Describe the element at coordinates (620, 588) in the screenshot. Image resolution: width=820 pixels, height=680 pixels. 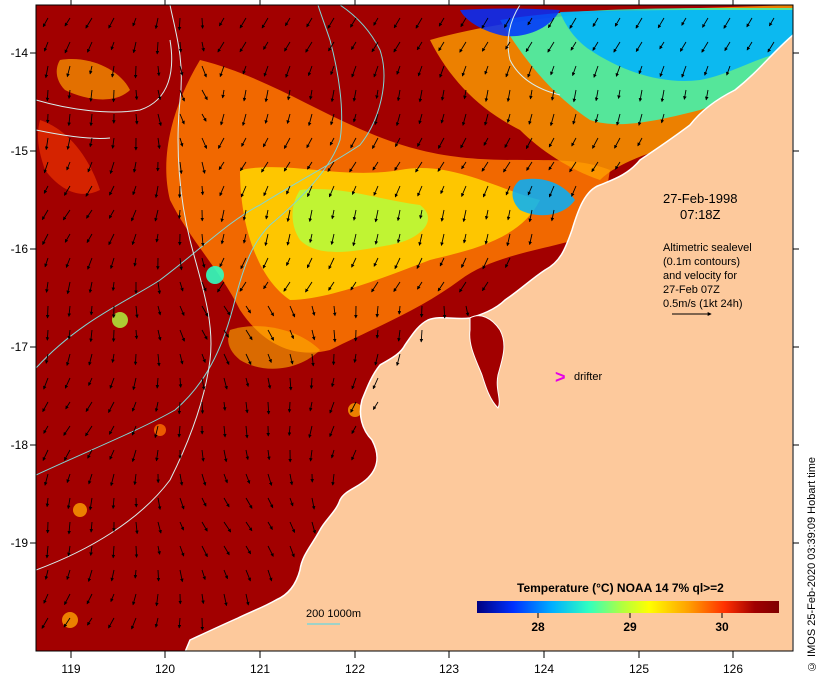
I see `colorbar-title: Temperature (°C) NOAA 14 7% ql>=2` at that location.